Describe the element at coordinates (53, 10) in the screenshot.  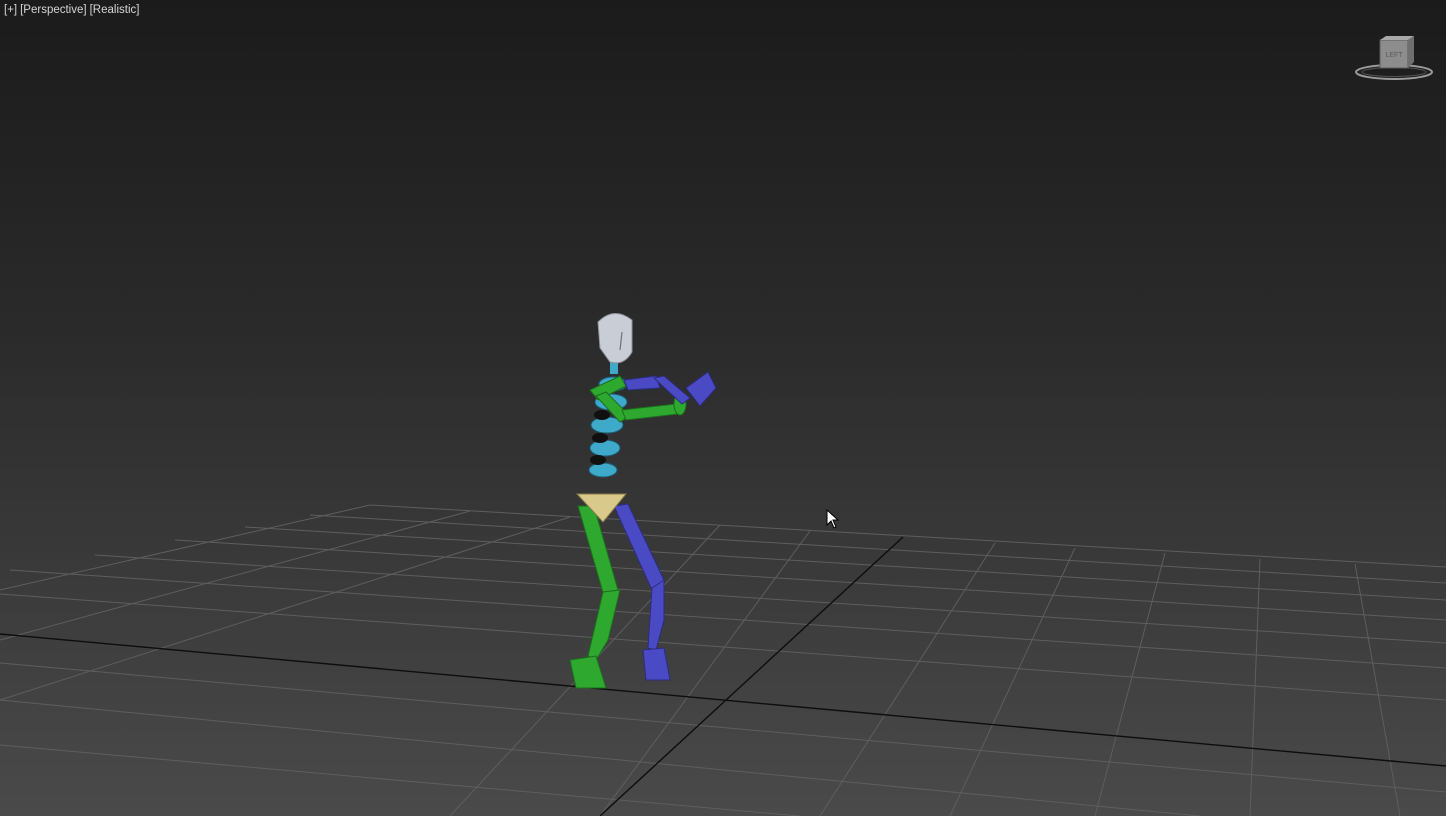
I see `viewport-view-label: [Perspective]` at that location.